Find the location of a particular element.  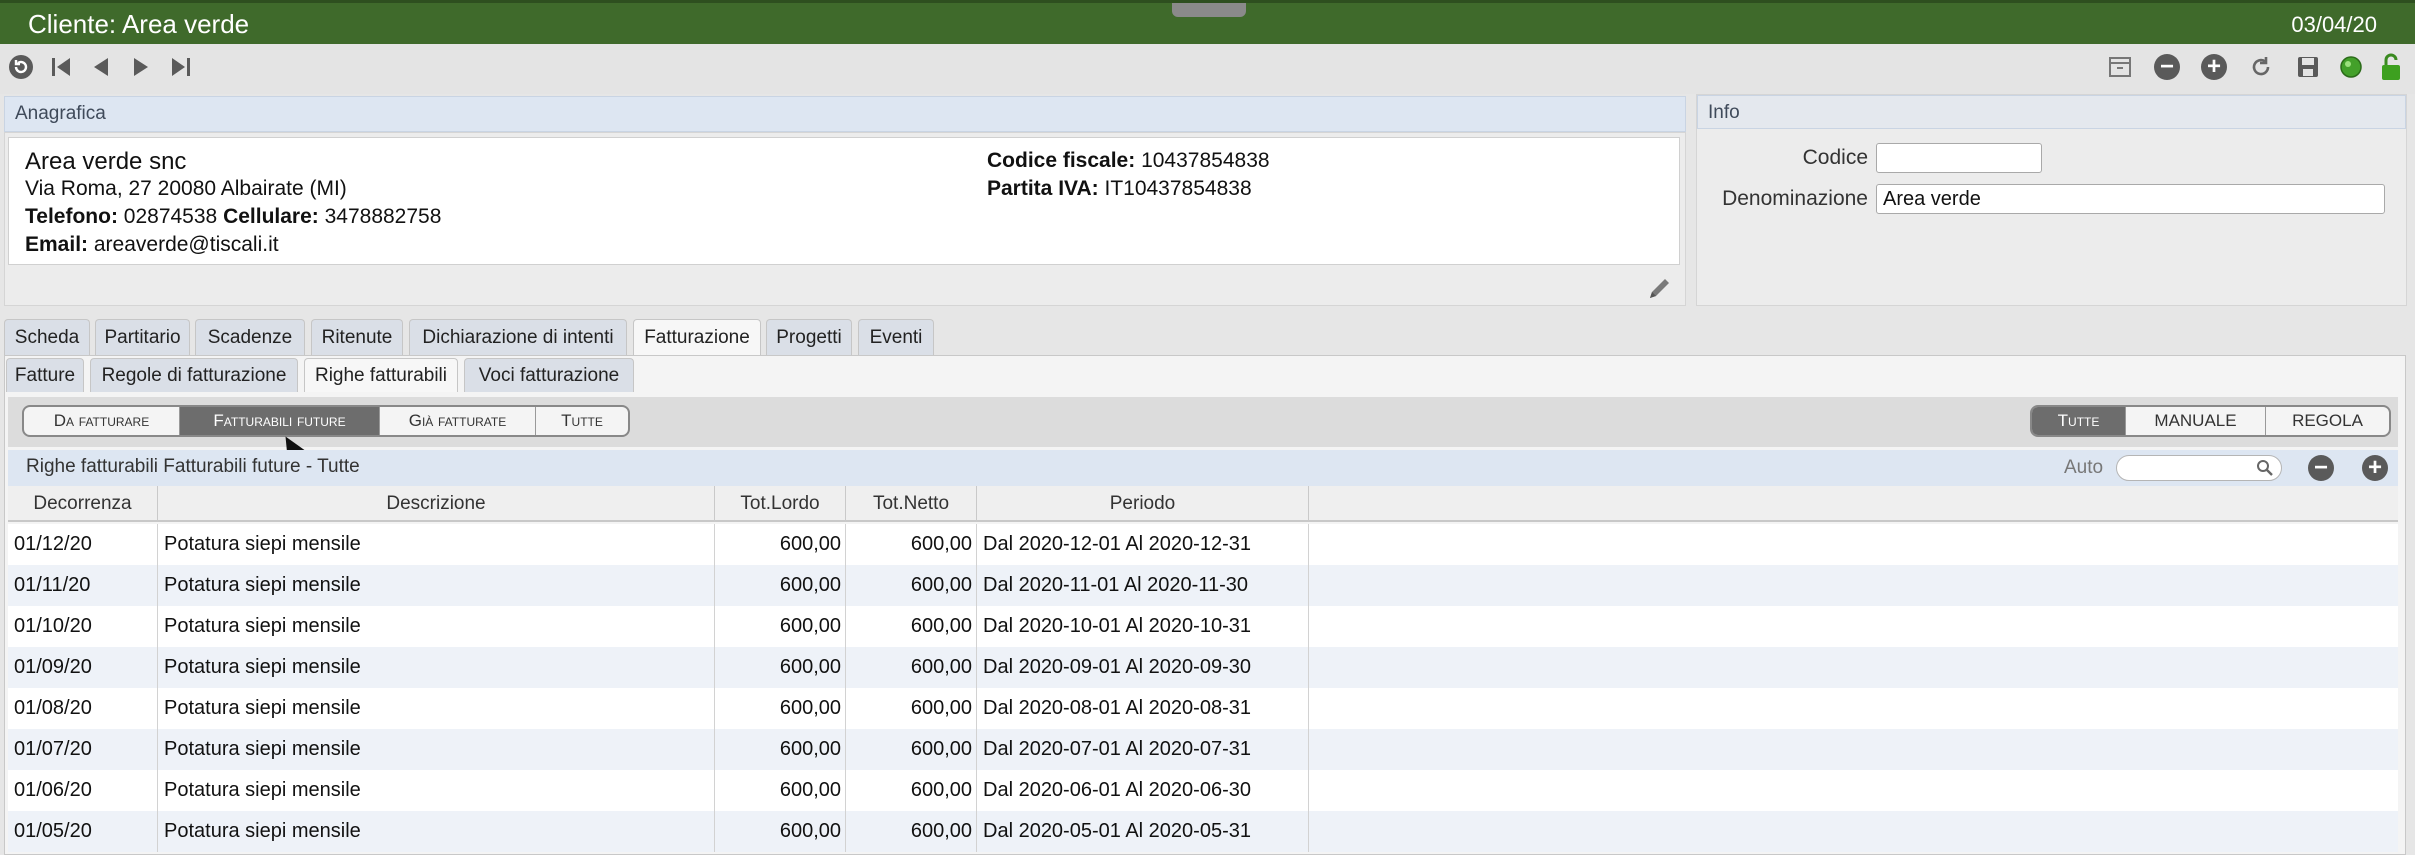

tab-progetti: Progetti is located at coordinates (809, 337).